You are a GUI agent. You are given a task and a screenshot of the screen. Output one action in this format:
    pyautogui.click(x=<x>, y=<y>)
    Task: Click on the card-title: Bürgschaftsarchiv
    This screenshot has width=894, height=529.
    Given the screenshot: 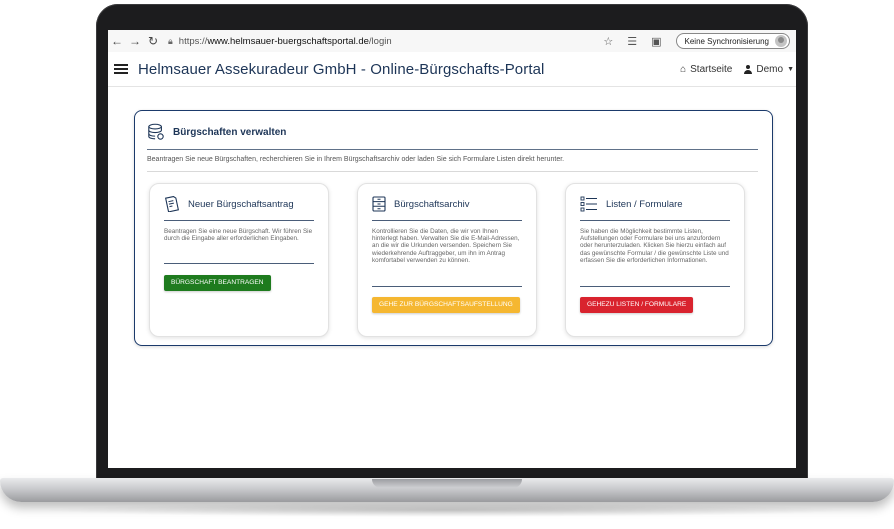 What is the action you would take?
    pyautogui.click(x=432, y=204)
    